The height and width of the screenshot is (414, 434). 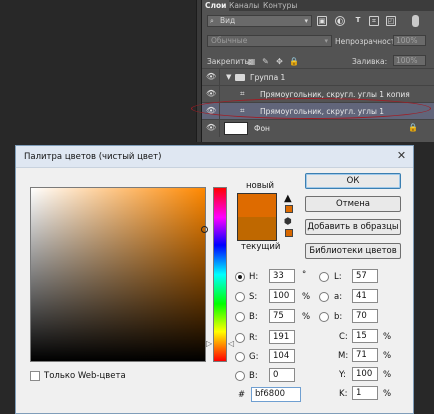 What do you see at coordinates (365, 374) in the screenshot?
I see `y-input: 100` at bounding box center [365, 374].